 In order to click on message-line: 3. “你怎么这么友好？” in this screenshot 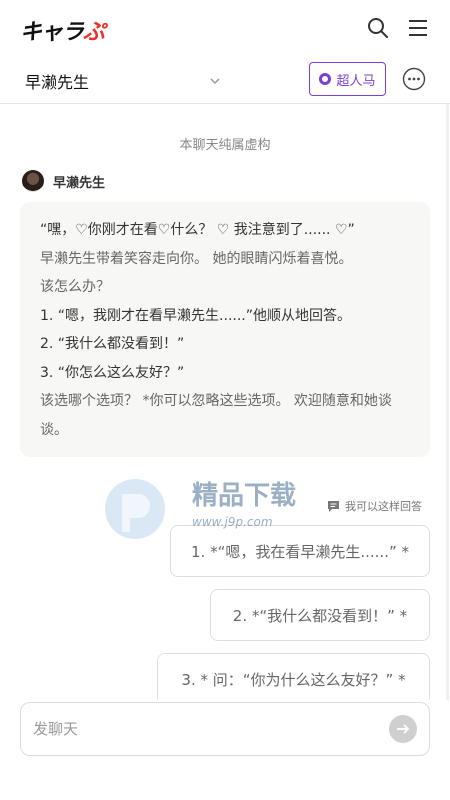, I will do `click(112, 372)`.